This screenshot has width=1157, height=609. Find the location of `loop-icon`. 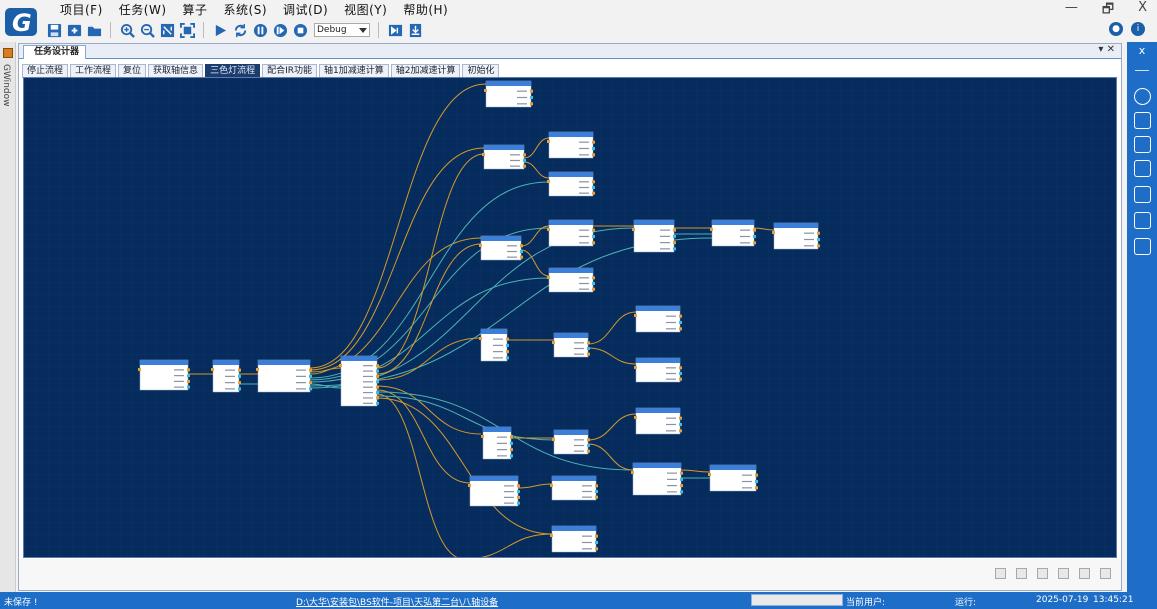

loop-icon is located at coordinates (240, 30).